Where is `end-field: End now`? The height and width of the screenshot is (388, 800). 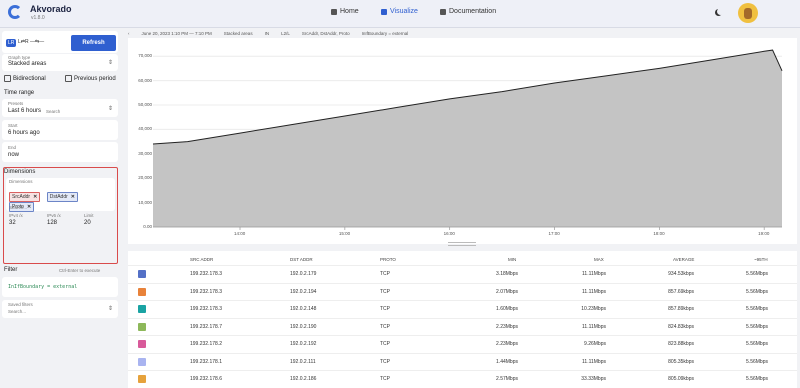
end-field: End now is located at coordinates (60, 152).